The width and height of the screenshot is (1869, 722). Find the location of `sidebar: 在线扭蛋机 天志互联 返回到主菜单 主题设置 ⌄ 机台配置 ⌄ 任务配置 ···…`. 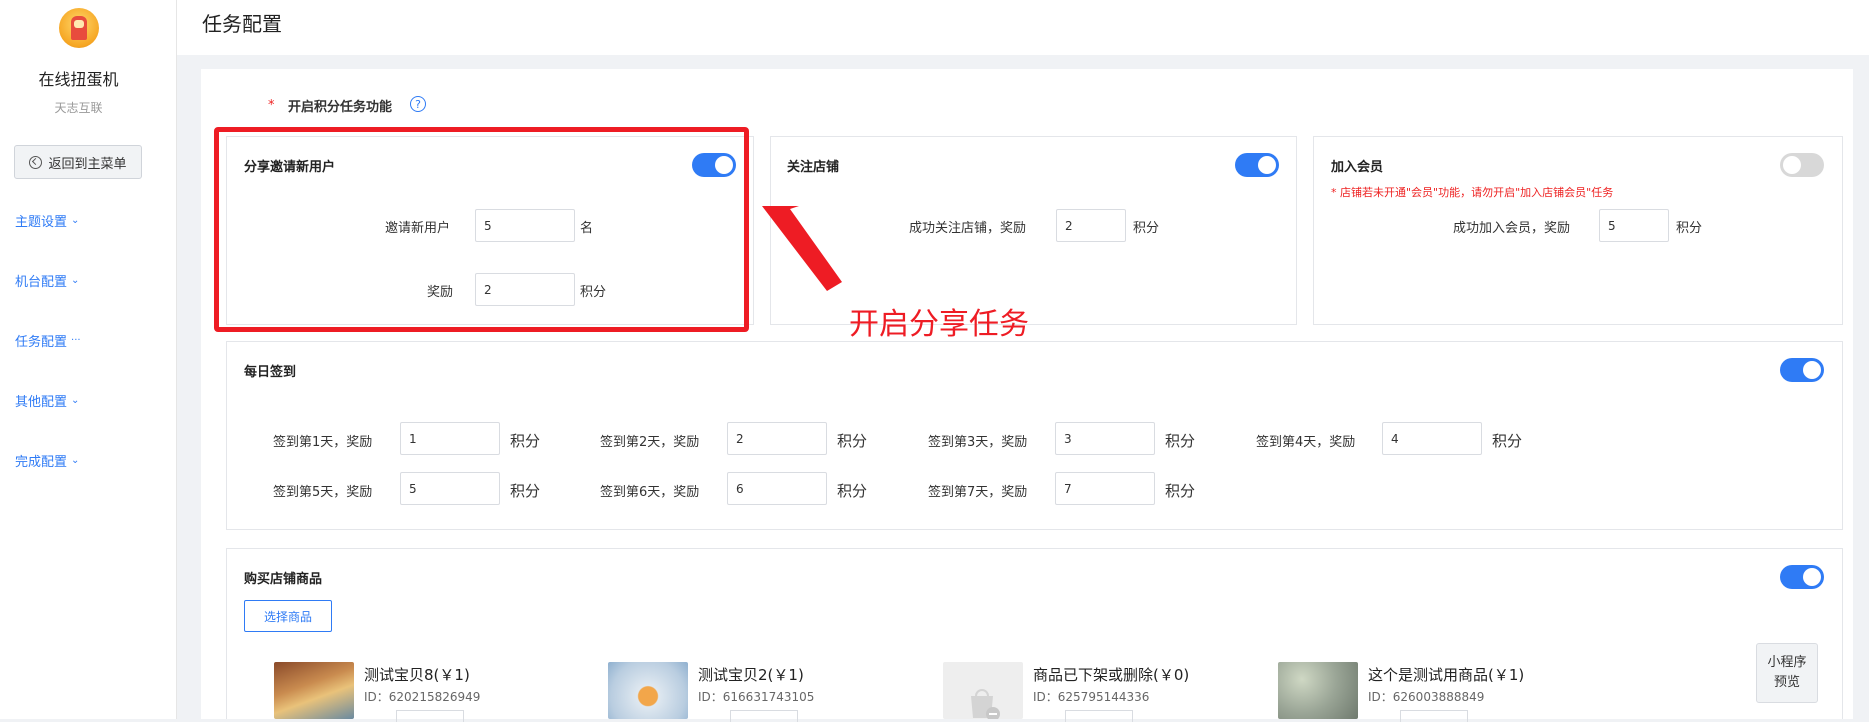

sidebar: 在线扭蛋机 天志互联 返回到主菜单 主题设置 ⌄ 机台配置 ⌄ 任务配置 ···… is located at coordinates (88, 359).